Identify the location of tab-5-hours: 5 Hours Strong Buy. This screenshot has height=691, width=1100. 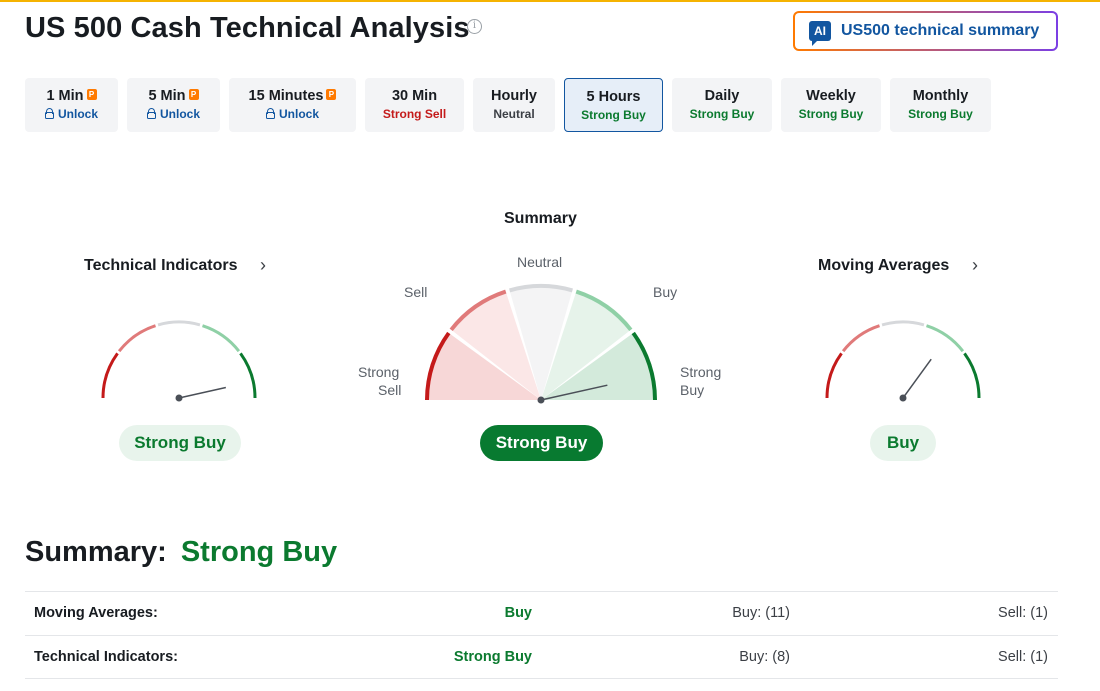
(613, 105).